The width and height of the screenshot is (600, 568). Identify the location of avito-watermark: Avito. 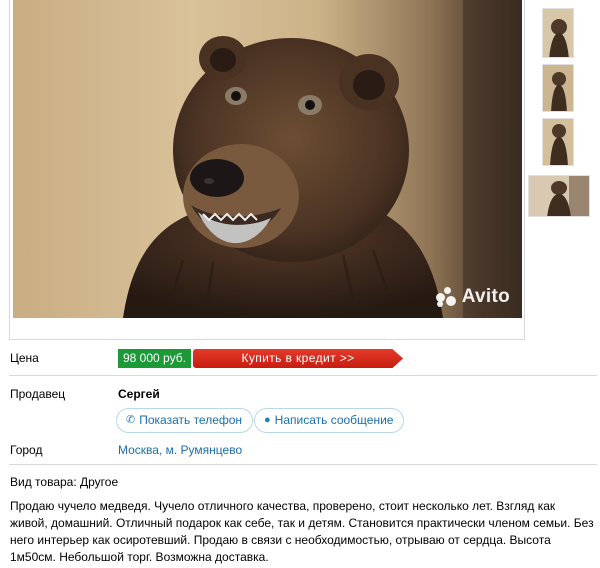
(472, 297).